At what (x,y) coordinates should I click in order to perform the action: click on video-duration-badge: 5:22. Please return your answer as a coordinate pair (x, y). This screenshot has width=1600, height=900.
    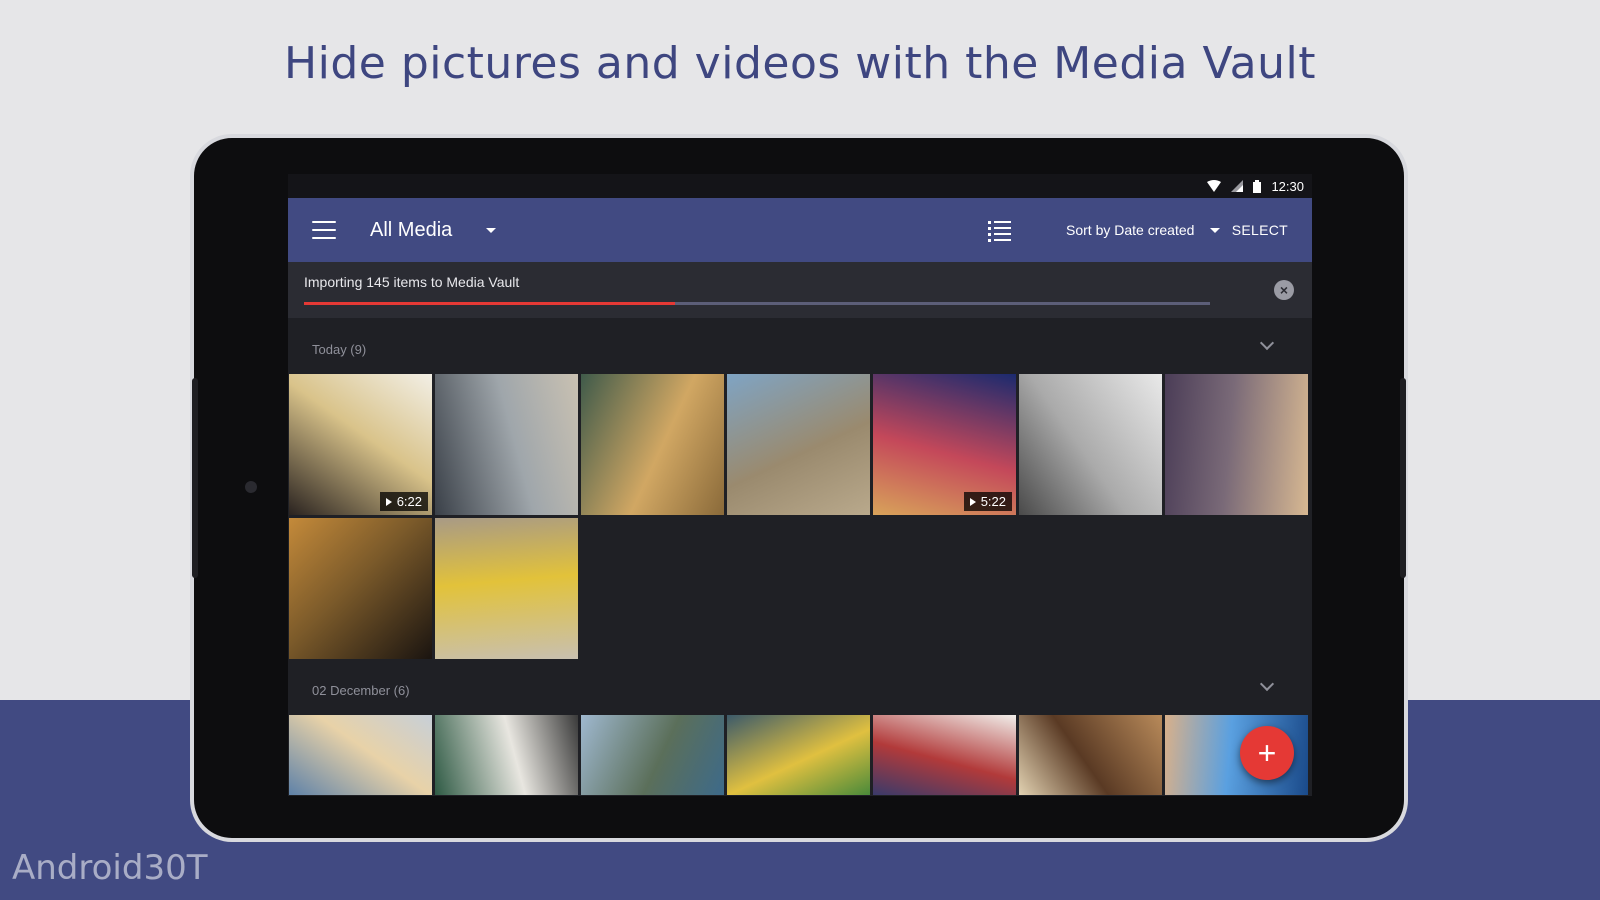
    Looking at the image, I should click on (987, 501).